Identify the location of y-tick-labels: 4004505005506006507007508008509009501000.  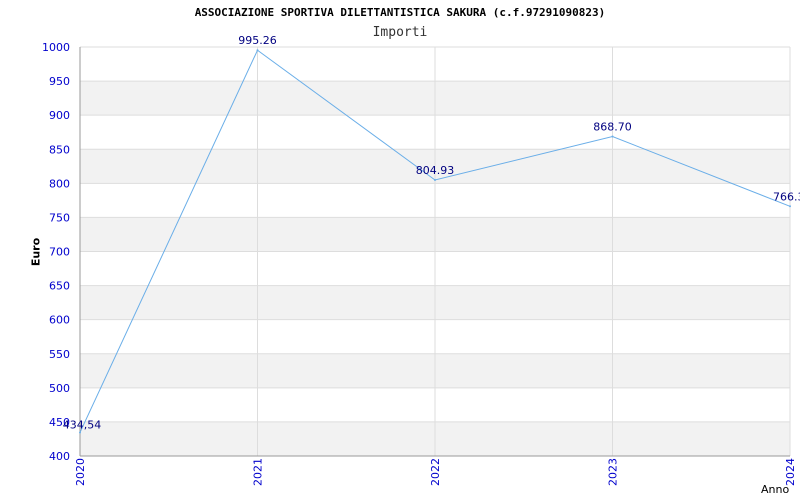
(56, 252).